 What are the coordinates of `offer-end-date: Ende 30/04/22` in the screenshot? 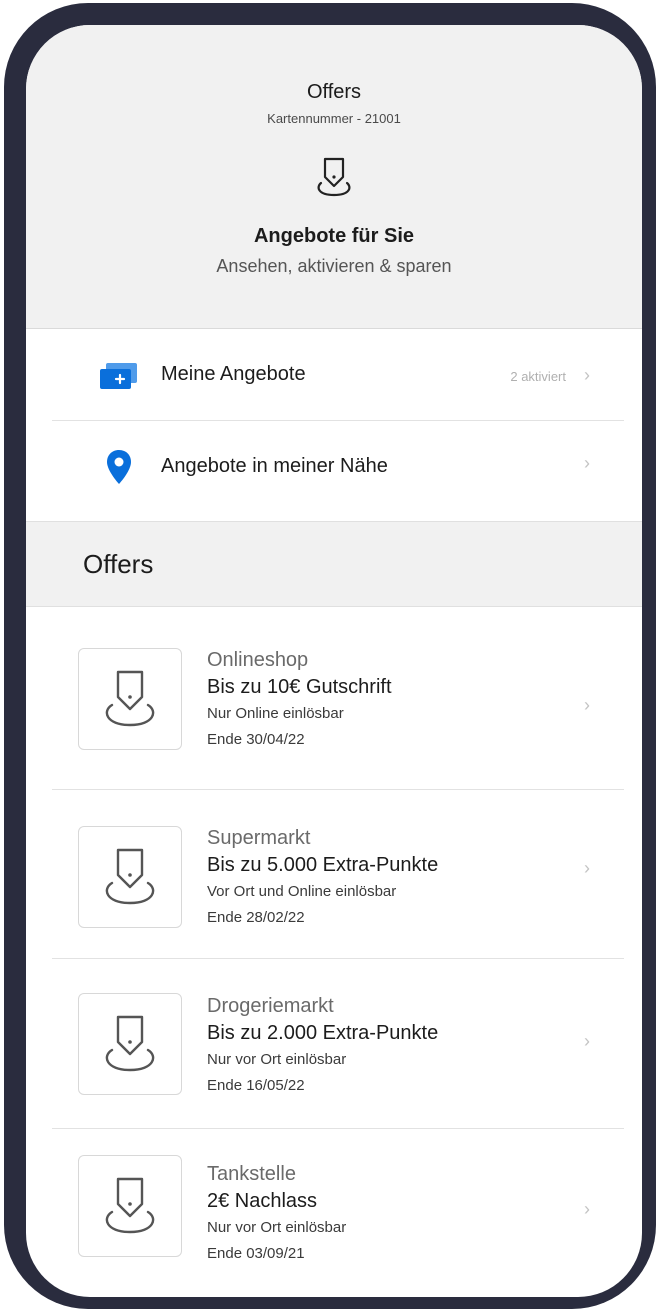 It's located at (256, 739).